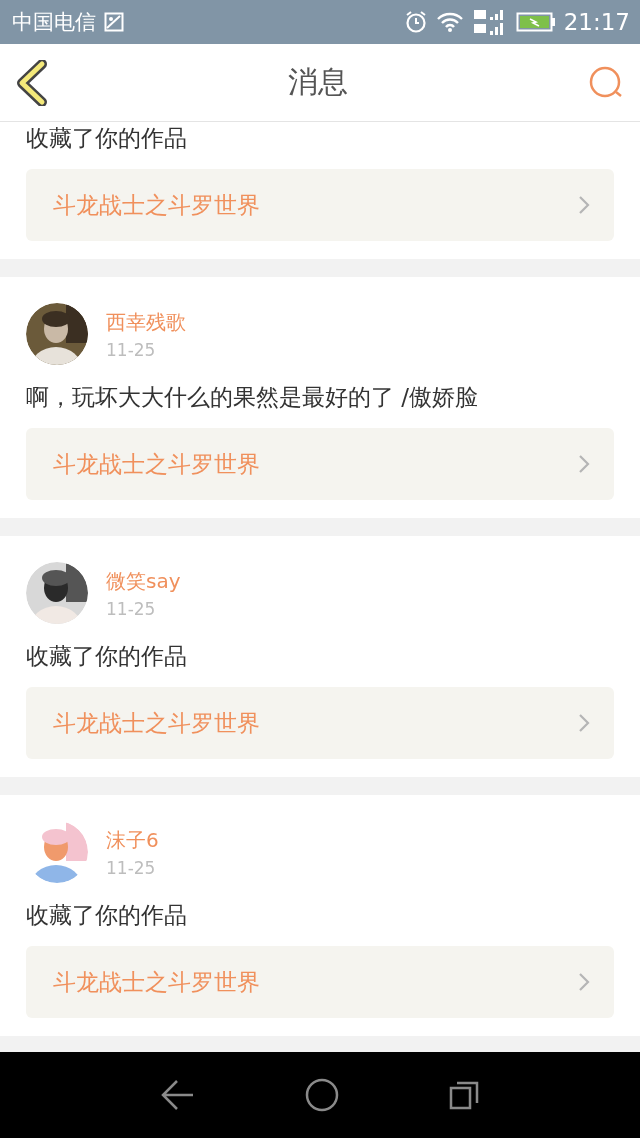 This screenshot has width=640, height=1138. Describe the element at coordinates (449, 22) in the screenshot. I see `wifi-icon` at that location.